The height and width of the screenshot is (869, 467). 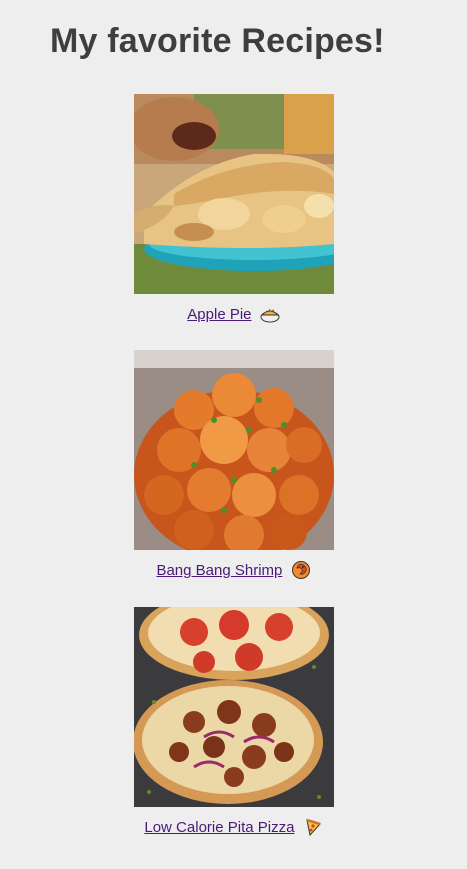 I want to click on recipe-caption: Low Calorie Pita Pizza, so click(x=233, y=827).